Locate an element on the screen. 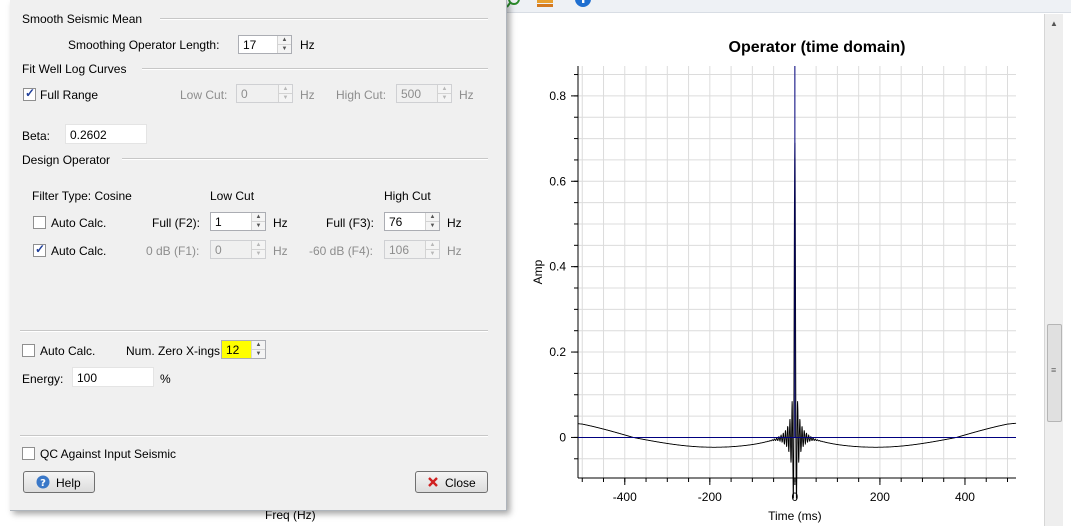  high-cut-unit: Hz is located at coordinates (466, 95).